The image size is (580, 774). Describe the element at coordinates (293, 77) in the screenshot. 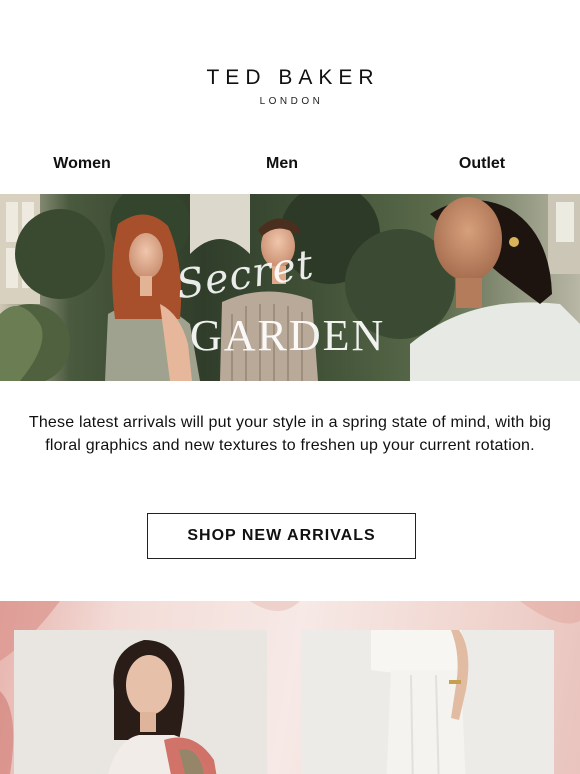

I see `brand-name: TED BAKER` at that location.